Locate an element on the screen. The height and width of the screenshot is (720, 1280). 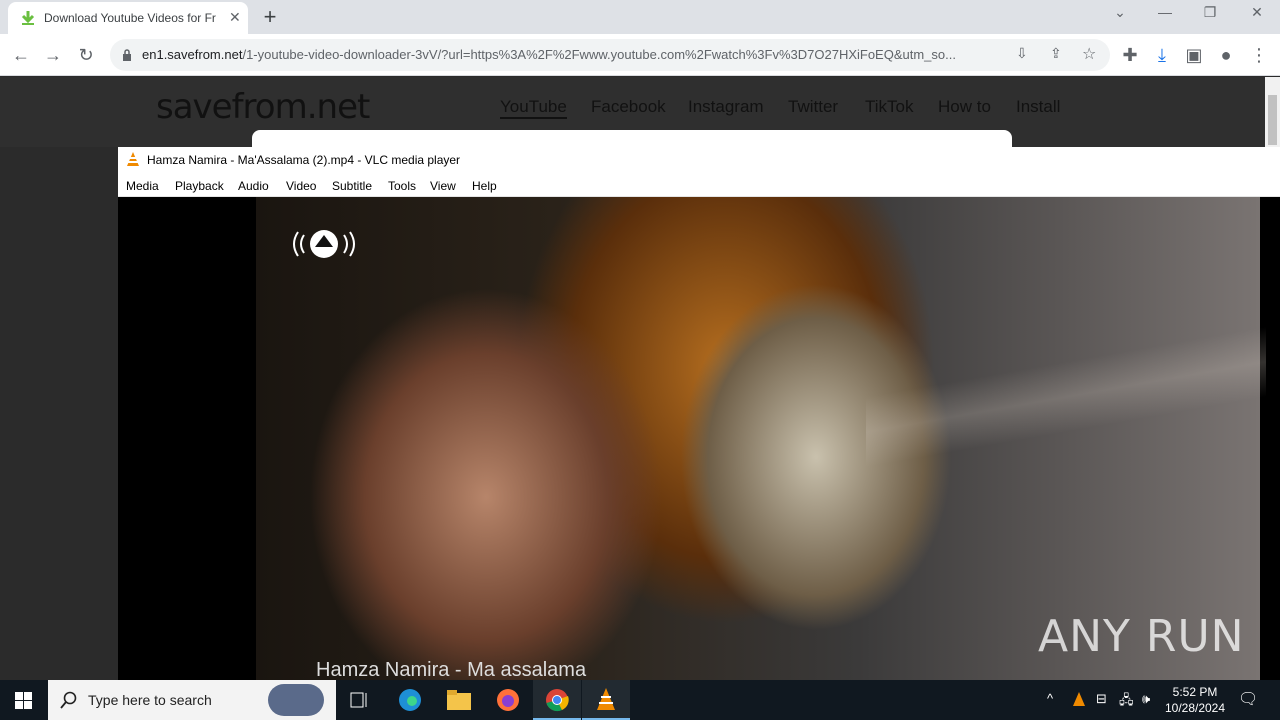
site-logo: savefrom.net is located at coordinates (263, 107).